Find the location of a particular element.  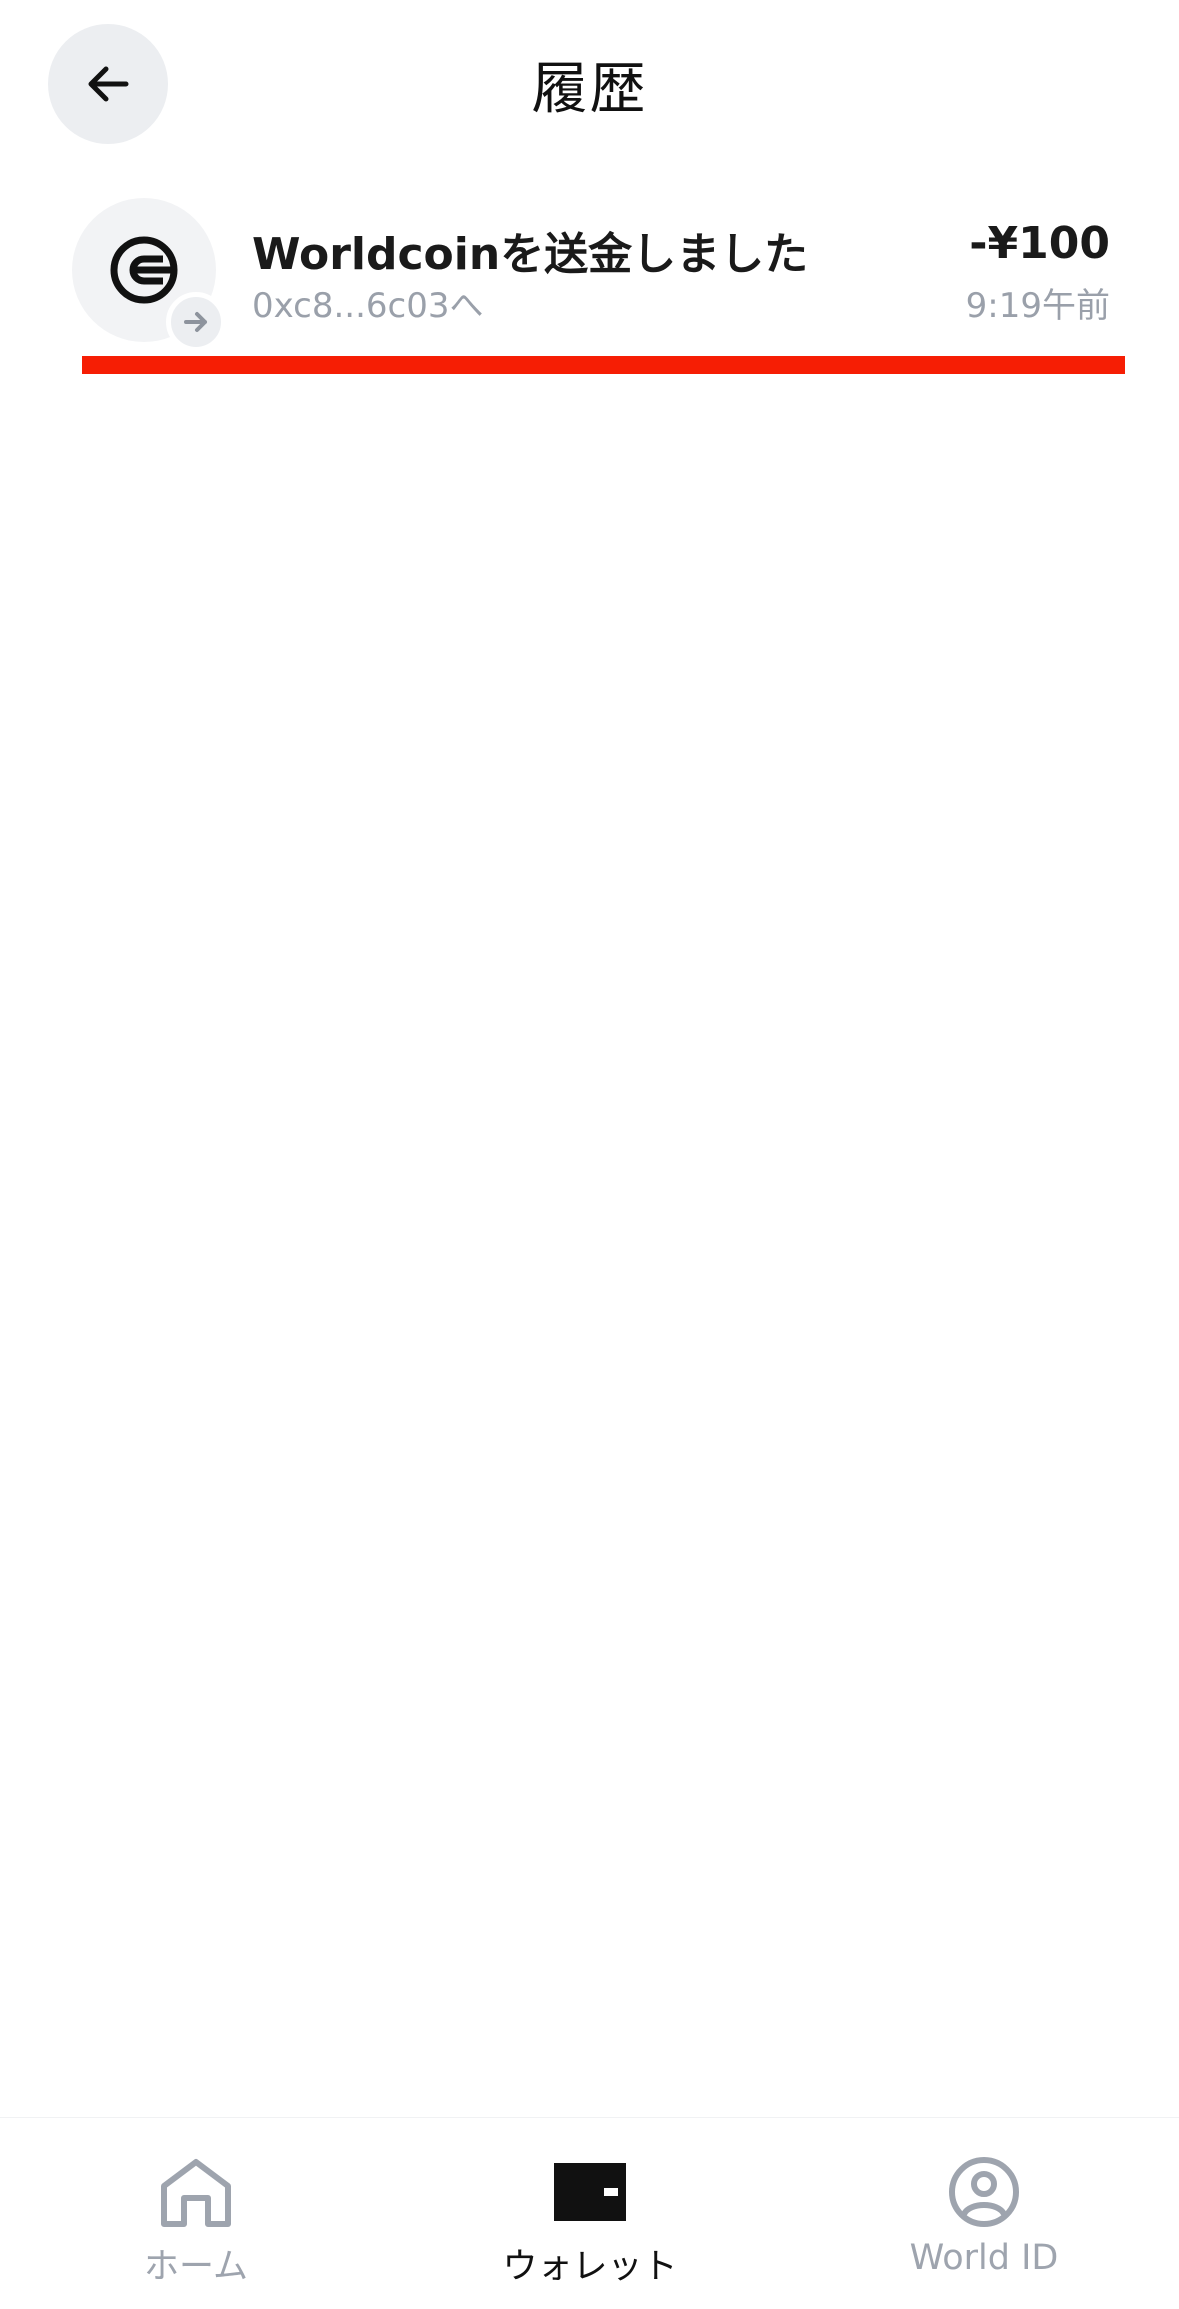

transaction-time: 9:19午前 is located at coordinates (1037, 306).